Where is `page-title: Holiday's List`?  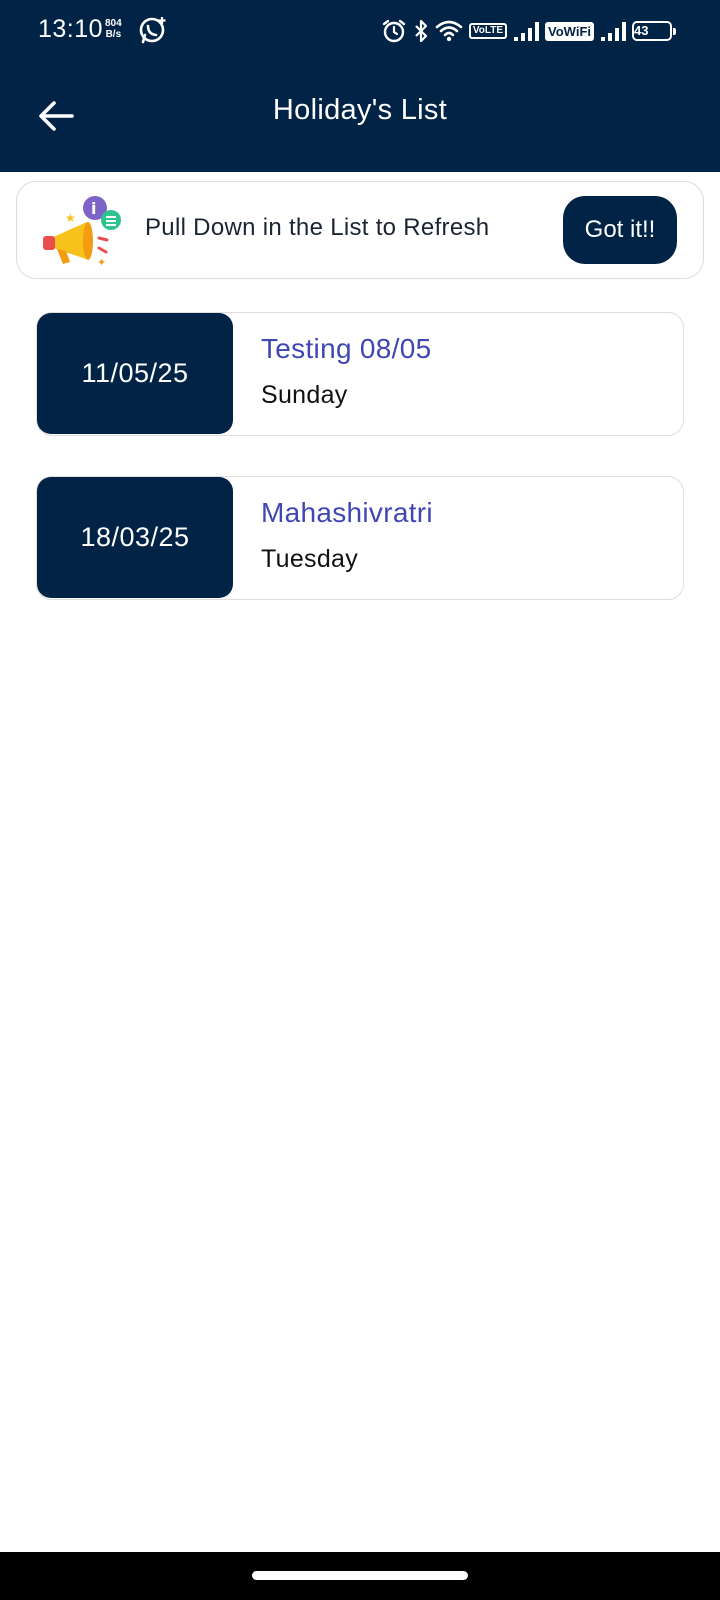 page-title: Holiday's List is located at coordinates (360, 110).